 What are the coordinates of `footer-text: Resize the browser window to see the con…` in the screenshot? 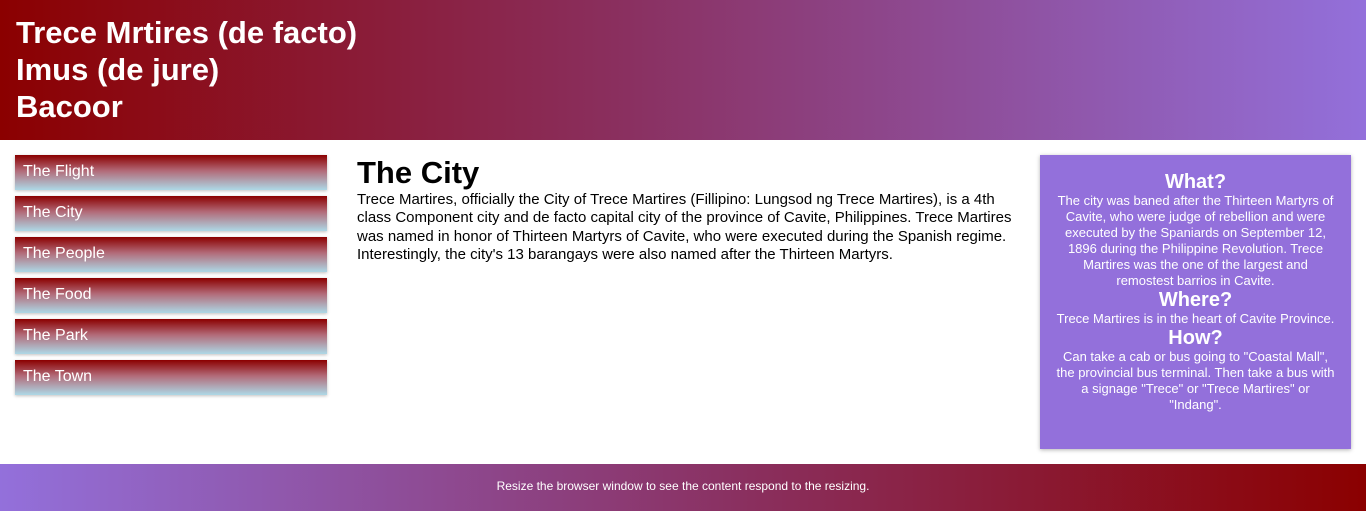 It's located at (683, 486).